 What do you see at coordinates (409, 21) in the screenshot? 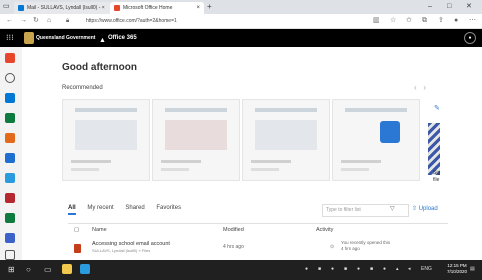
I see `favorites-bar-icon: ✩` at bounding box center [409, 21].